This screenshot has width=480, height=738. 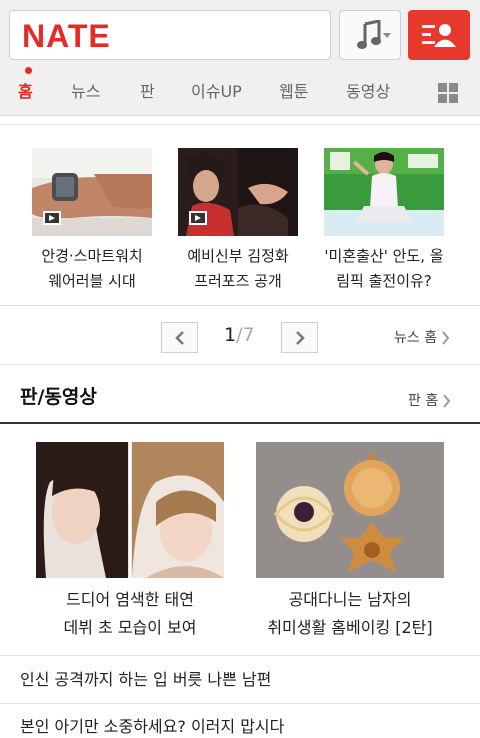 What do you see at coordinates (448, 93) in the screenshot?
I see `grid-icon` at bounding box center [448, 93].